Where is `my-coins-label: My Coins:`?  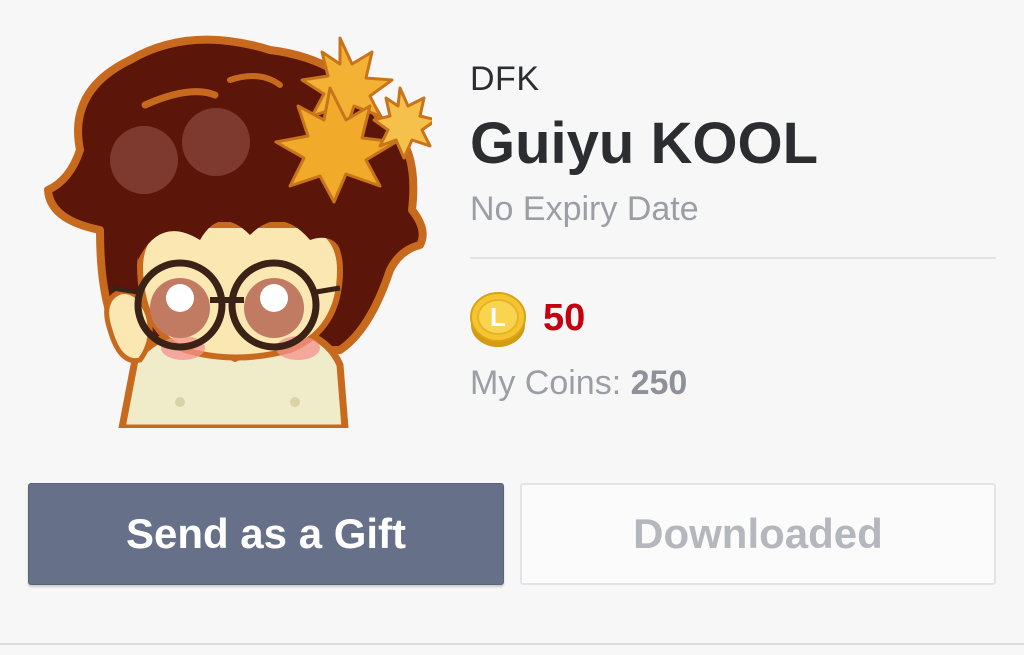 my-coins-label: My Coins: is located at coordinates (546, 383).